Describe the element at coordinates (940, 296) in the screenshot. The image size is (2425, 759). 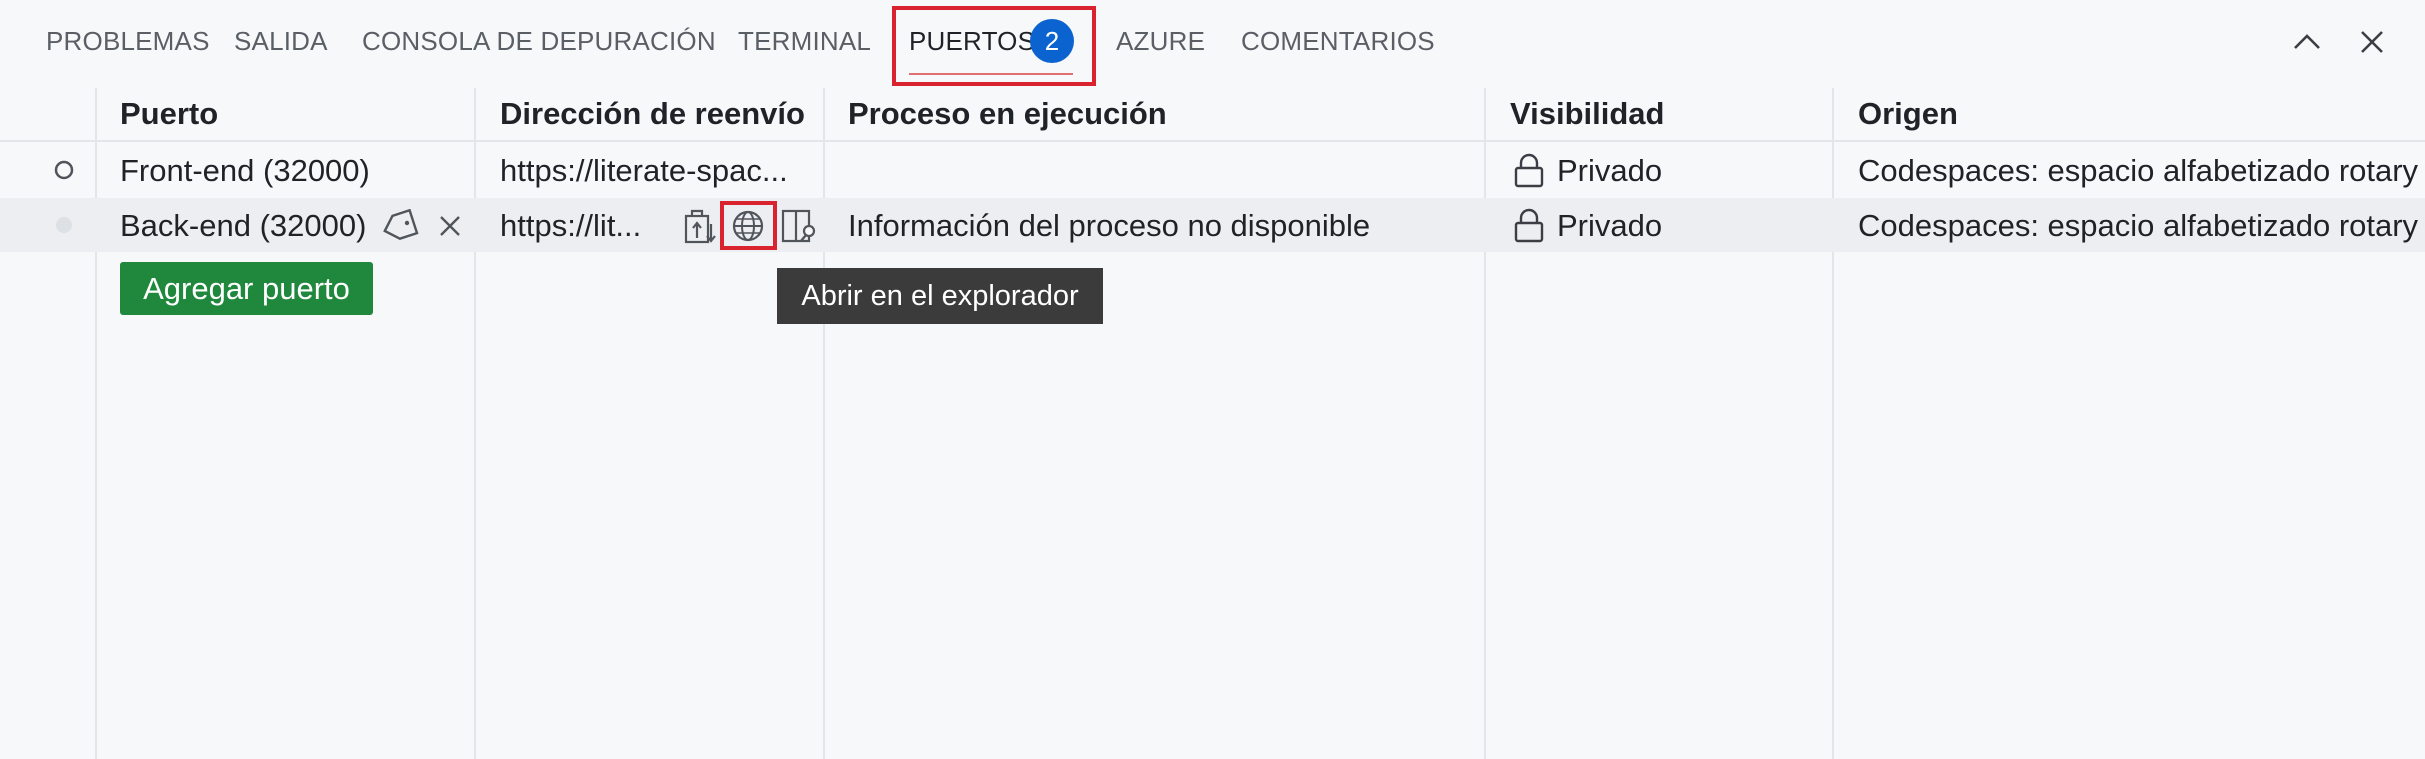
I see `open-in-browser-tooltip: Abrir en el explorador` at that location.